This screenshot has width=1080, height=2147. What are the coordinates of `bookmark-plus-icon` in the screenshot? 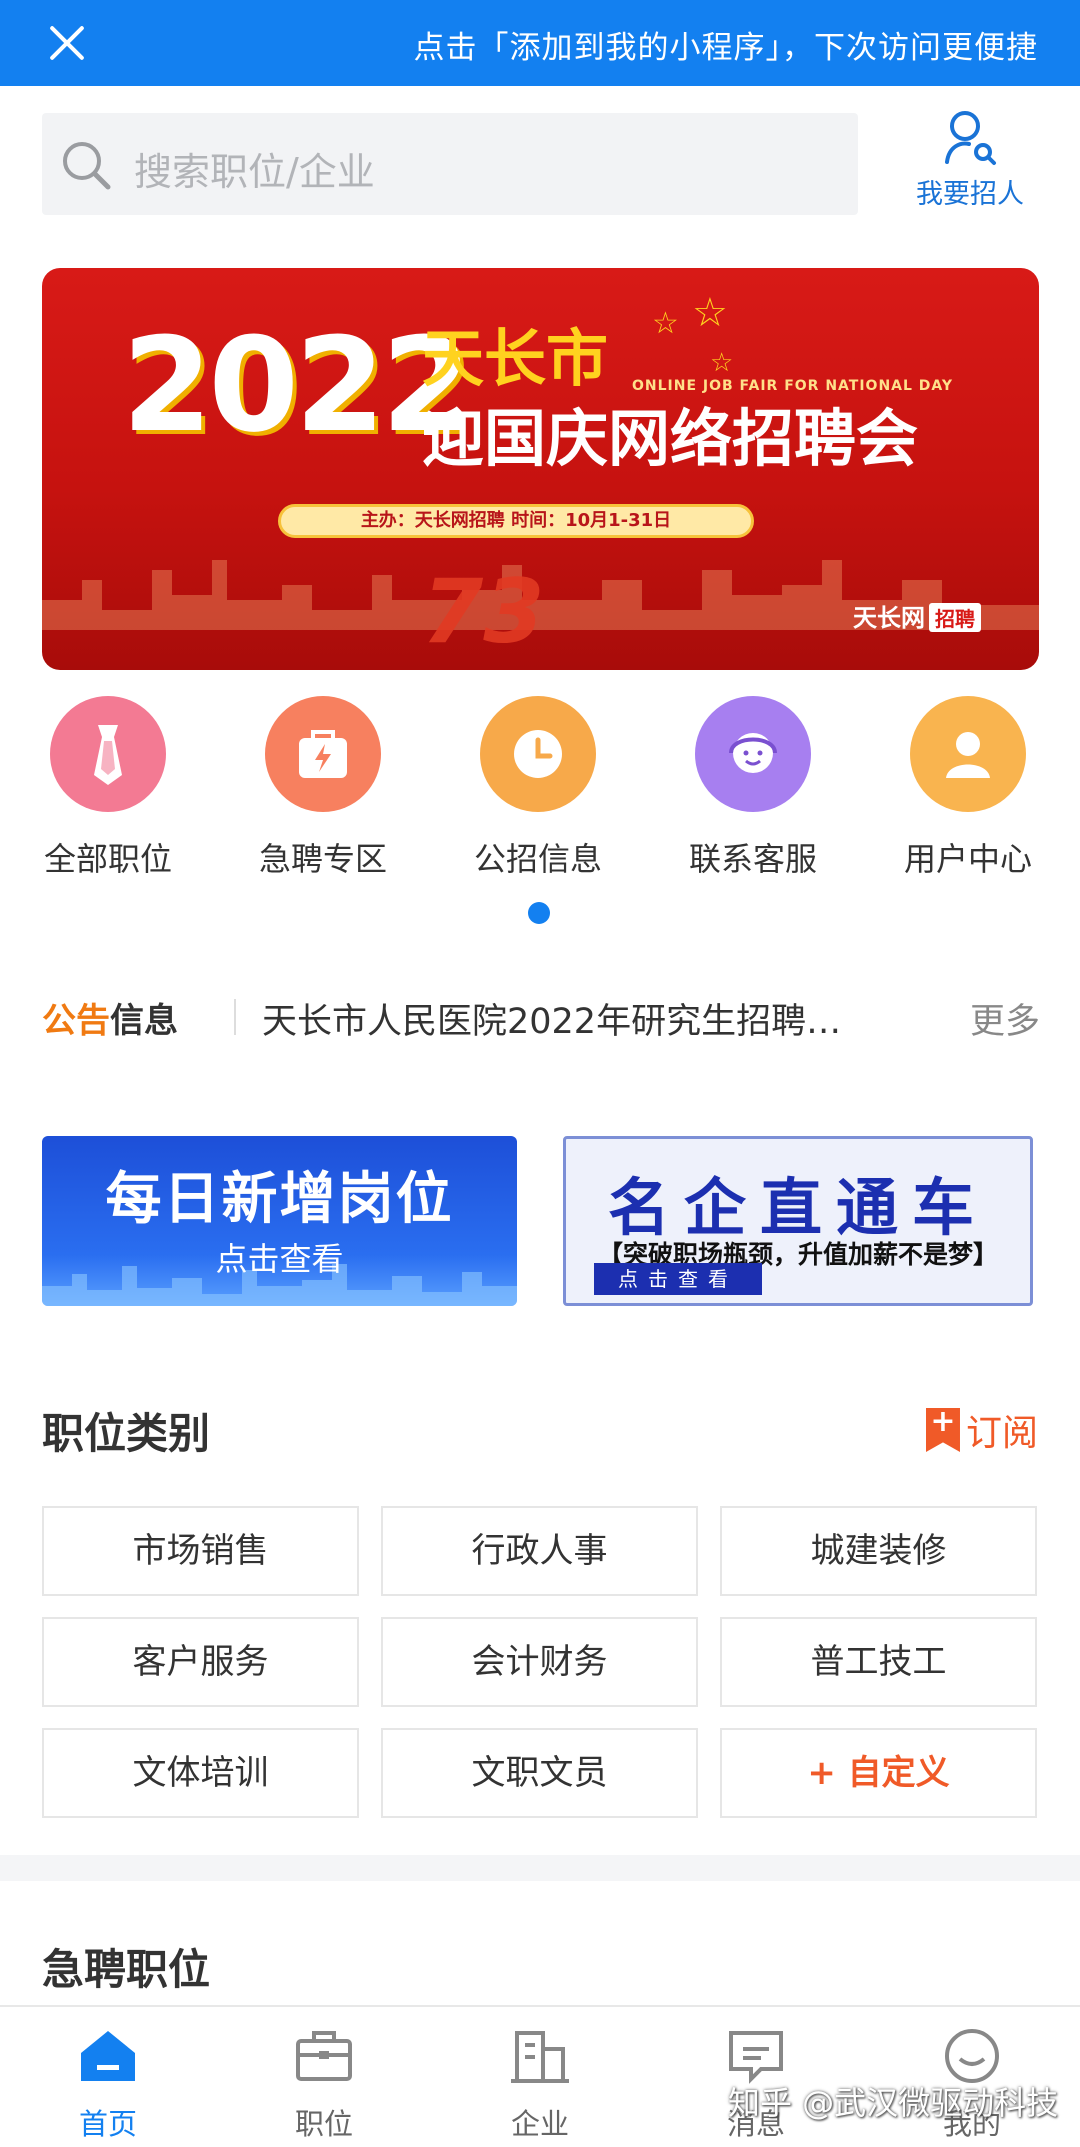 It's located at (942, 1430).